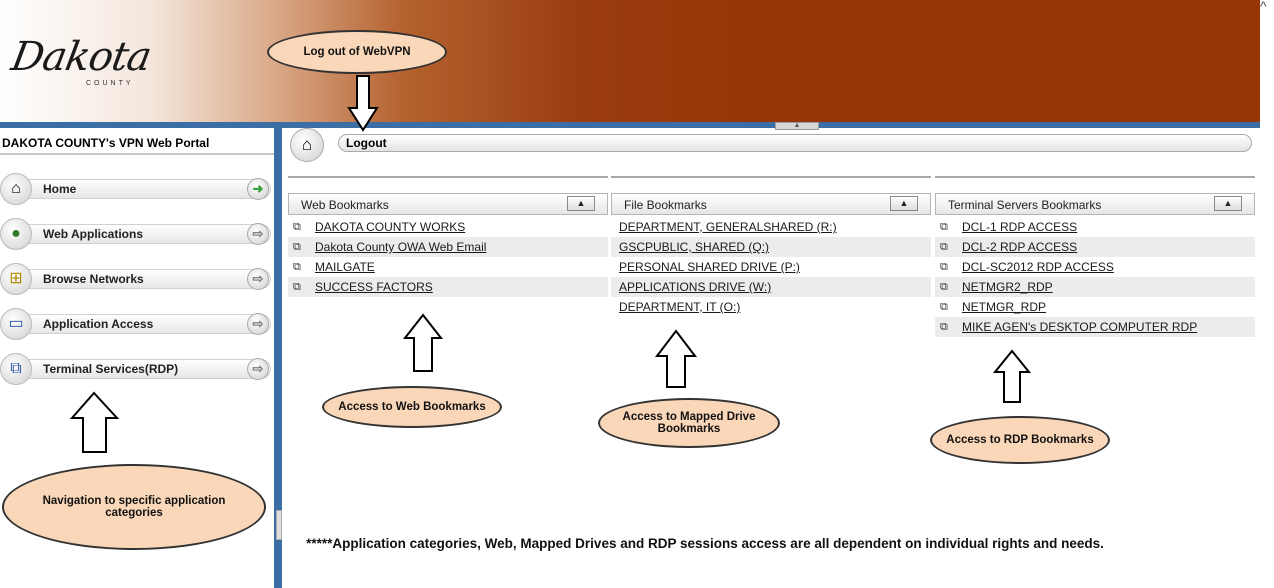 The height and width of the screenshot is (588, 1274). I want to click on list-item: PERSONAL SHARED DRIVE (P:), so click(771, 267).